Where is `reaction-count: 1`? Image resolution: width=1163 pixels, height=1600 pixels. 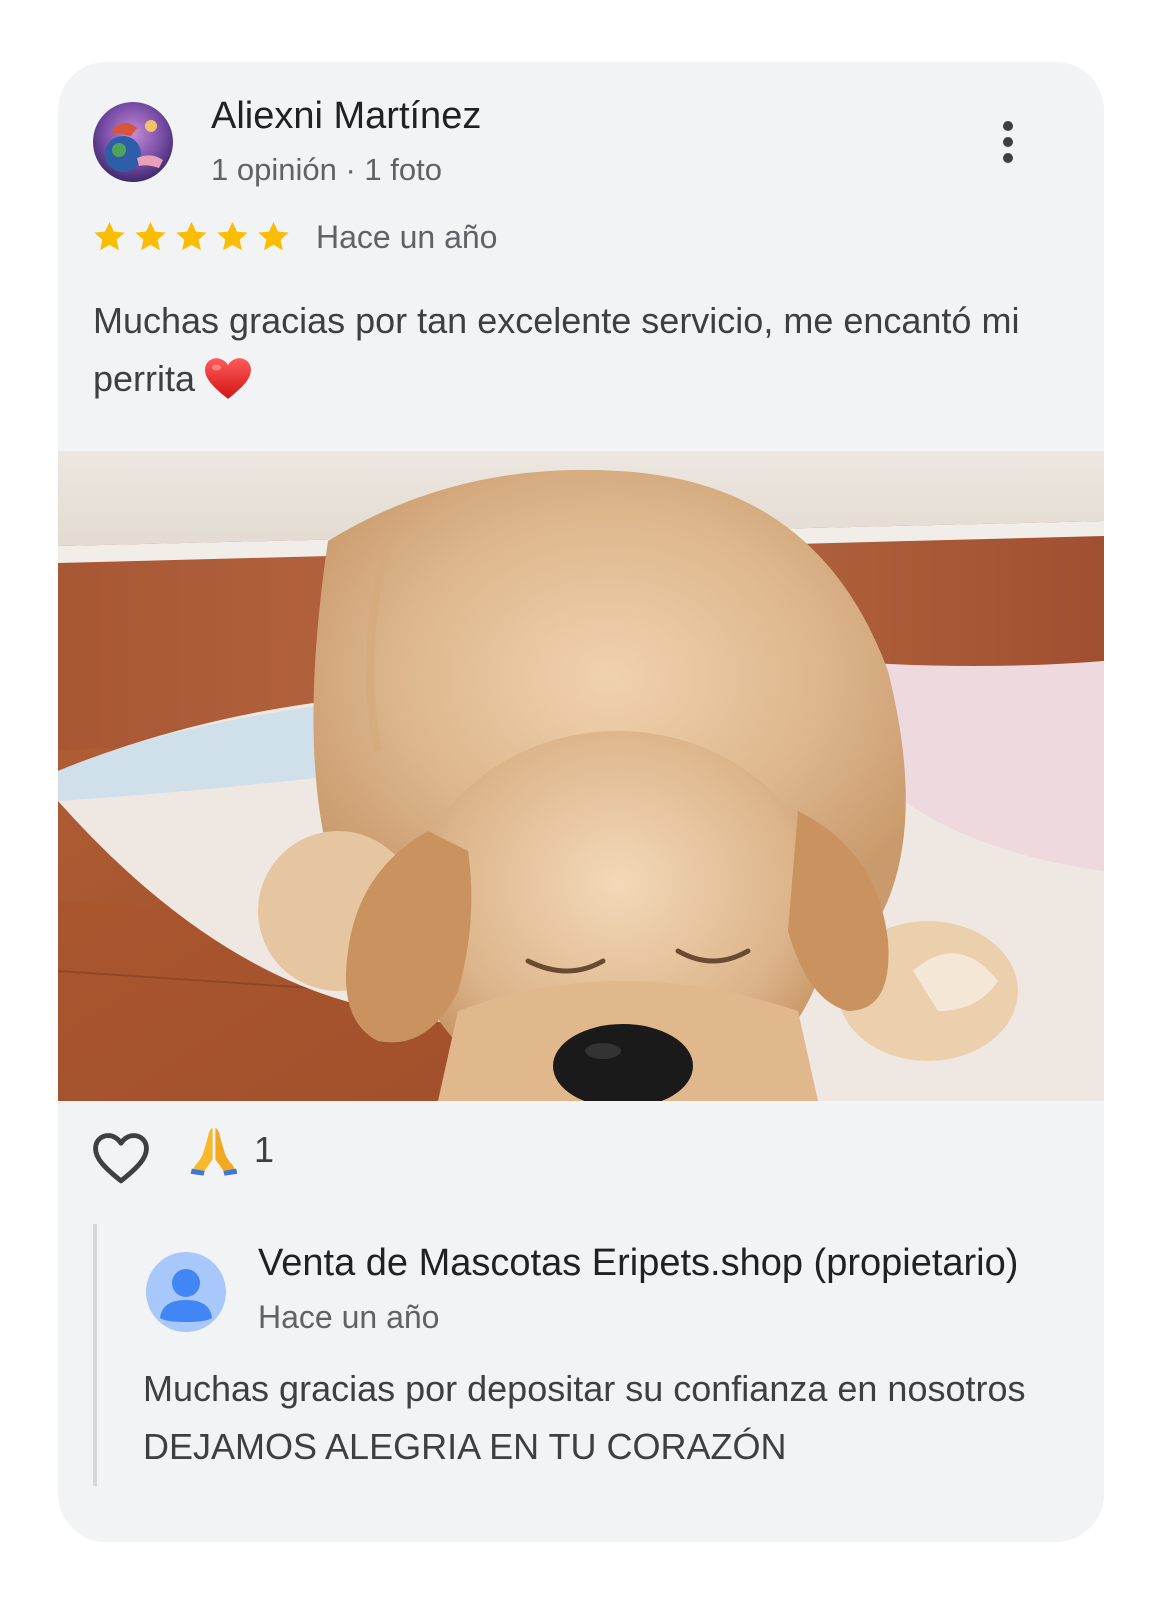 reaction-count: 1 is located at coordinates (264, 1149).